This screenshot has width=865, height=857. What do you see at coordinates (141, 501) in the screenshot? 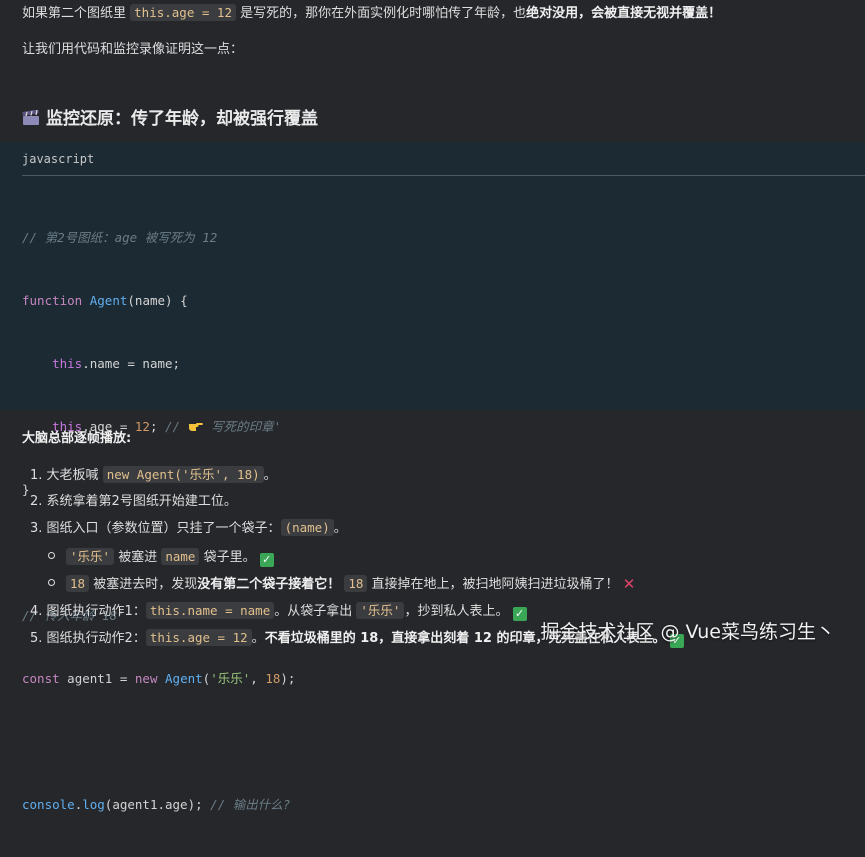
I see `list-text: 系统拿着第2号图纸开始建工位。` at bounding box center [141, 501].